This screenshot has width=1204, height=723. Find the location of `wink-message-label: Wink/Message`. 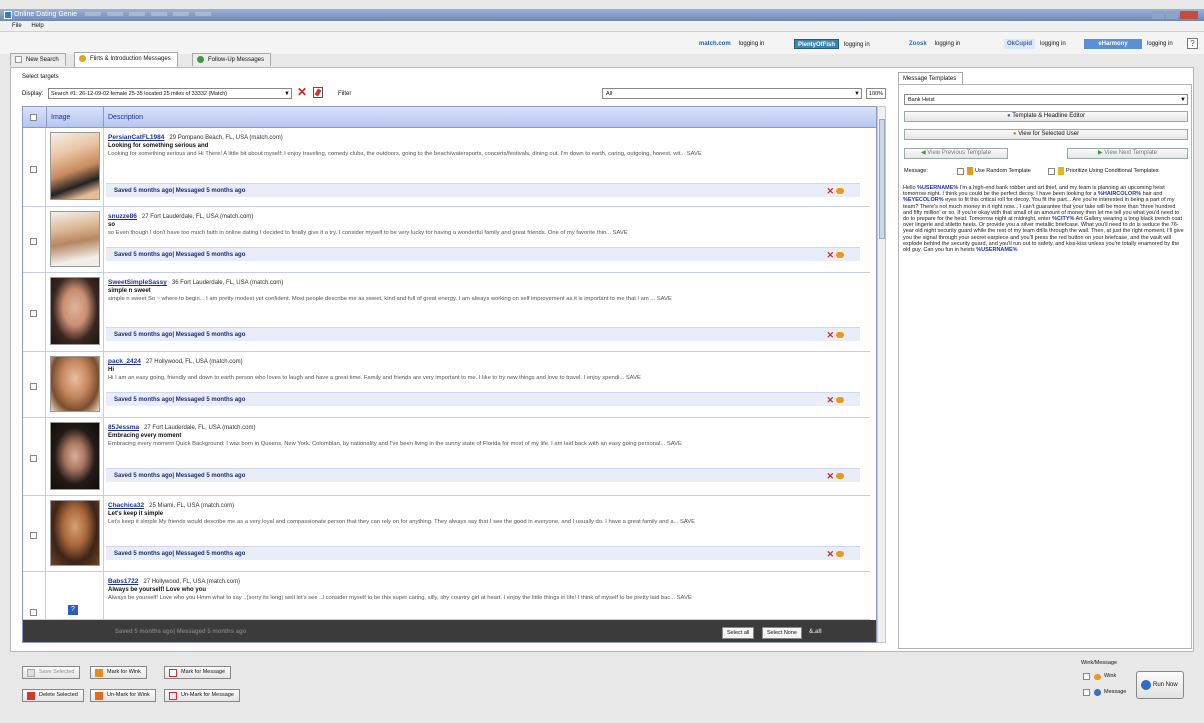

wink-message-label: Wink/Message is located at coordinates (1099, 663).